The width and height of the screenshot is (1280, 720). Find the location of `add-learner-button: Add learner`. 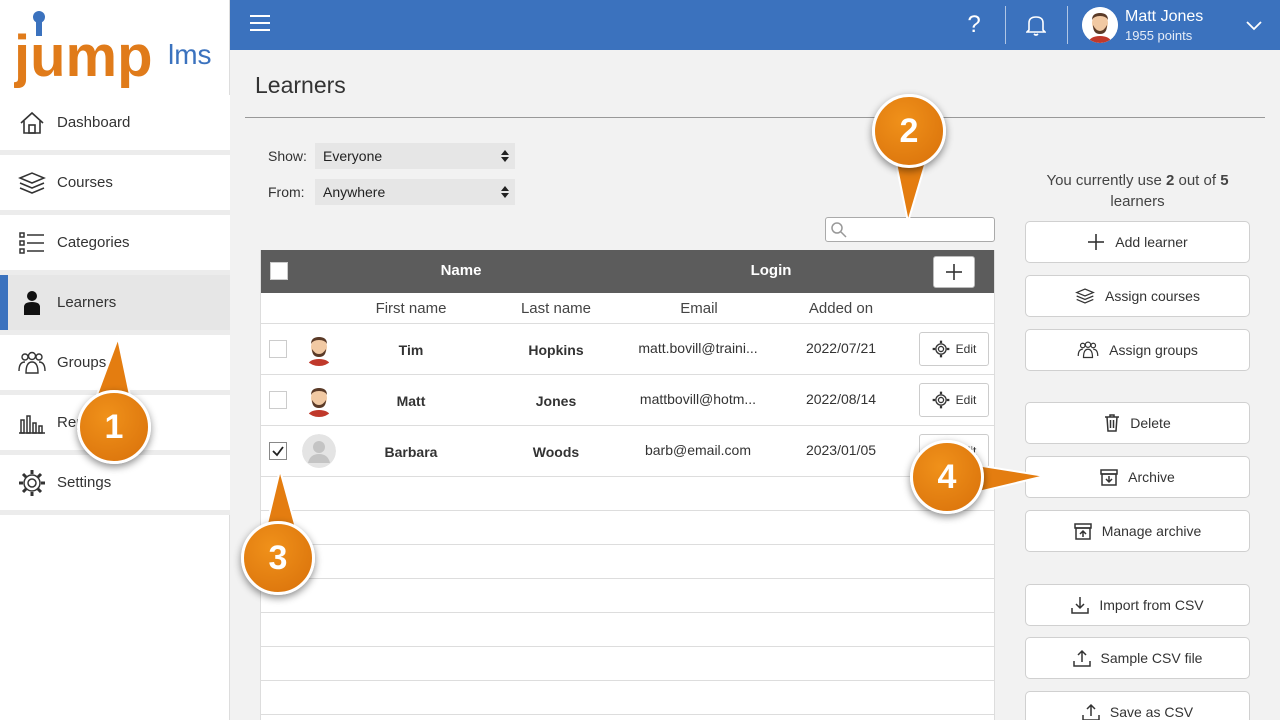

add-learner-button: Add learner is located at coordinates (1137, 242).